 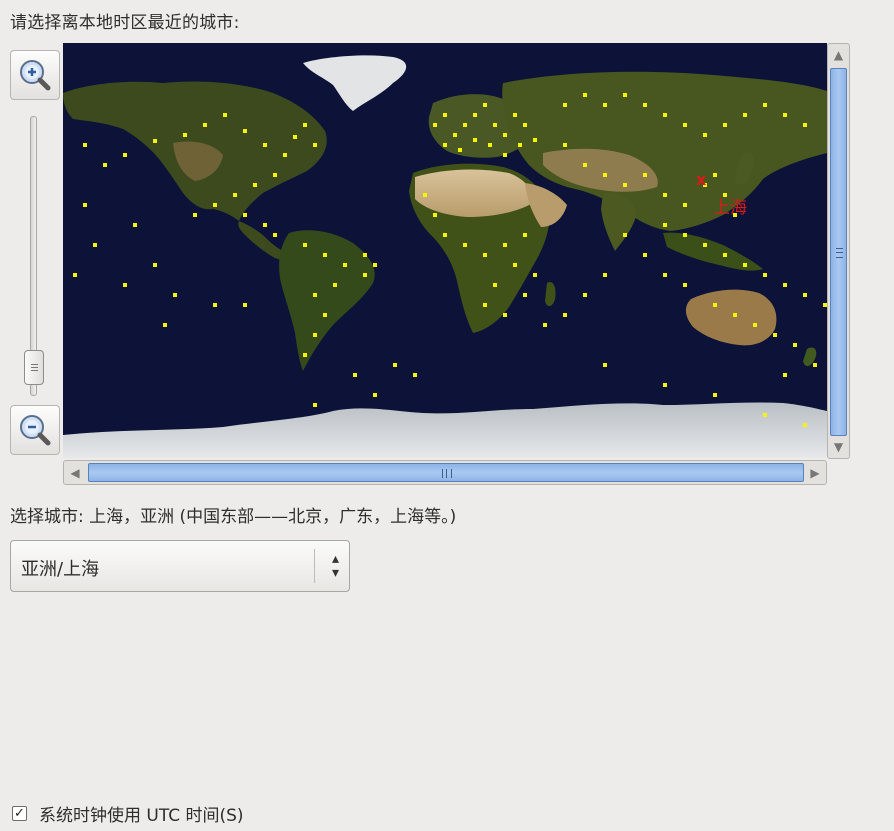 I want to click on scroll-left-icon: ◀, so click(x=75, y=472).